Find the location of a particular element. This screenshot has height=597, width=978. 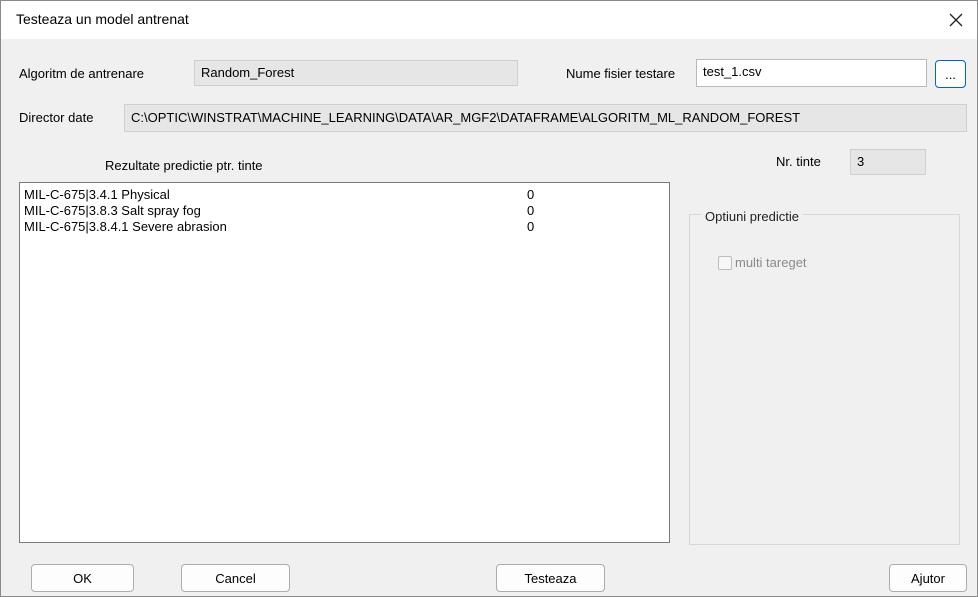

options-legend: Optiuni predictie is located at coordinates (752, 216).